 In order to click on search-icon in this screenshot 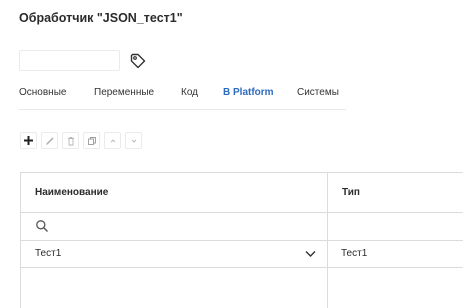, I will do `click(42, 226)`.